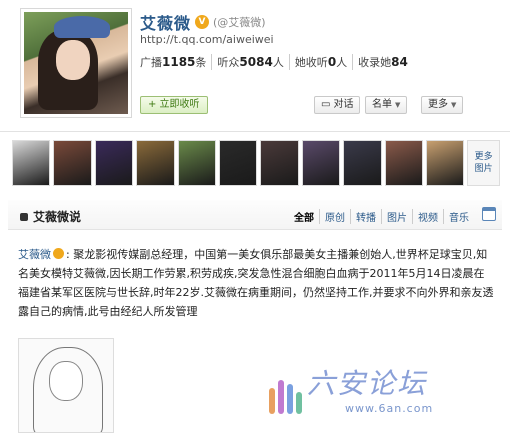  What do you see at coordinates (337, 105) in the screenshot?
I see `chat-button: ▭ 对话` at bounding box center [337, 105].